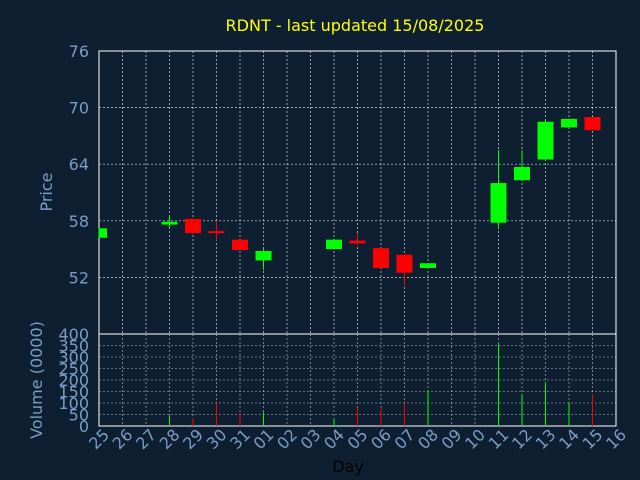 Image resolution: width=640 pixels, height=480 pixels. Describe the element at coordinates (79, 51) in the screenshot. I see `price-tick-label: 76` at that location.